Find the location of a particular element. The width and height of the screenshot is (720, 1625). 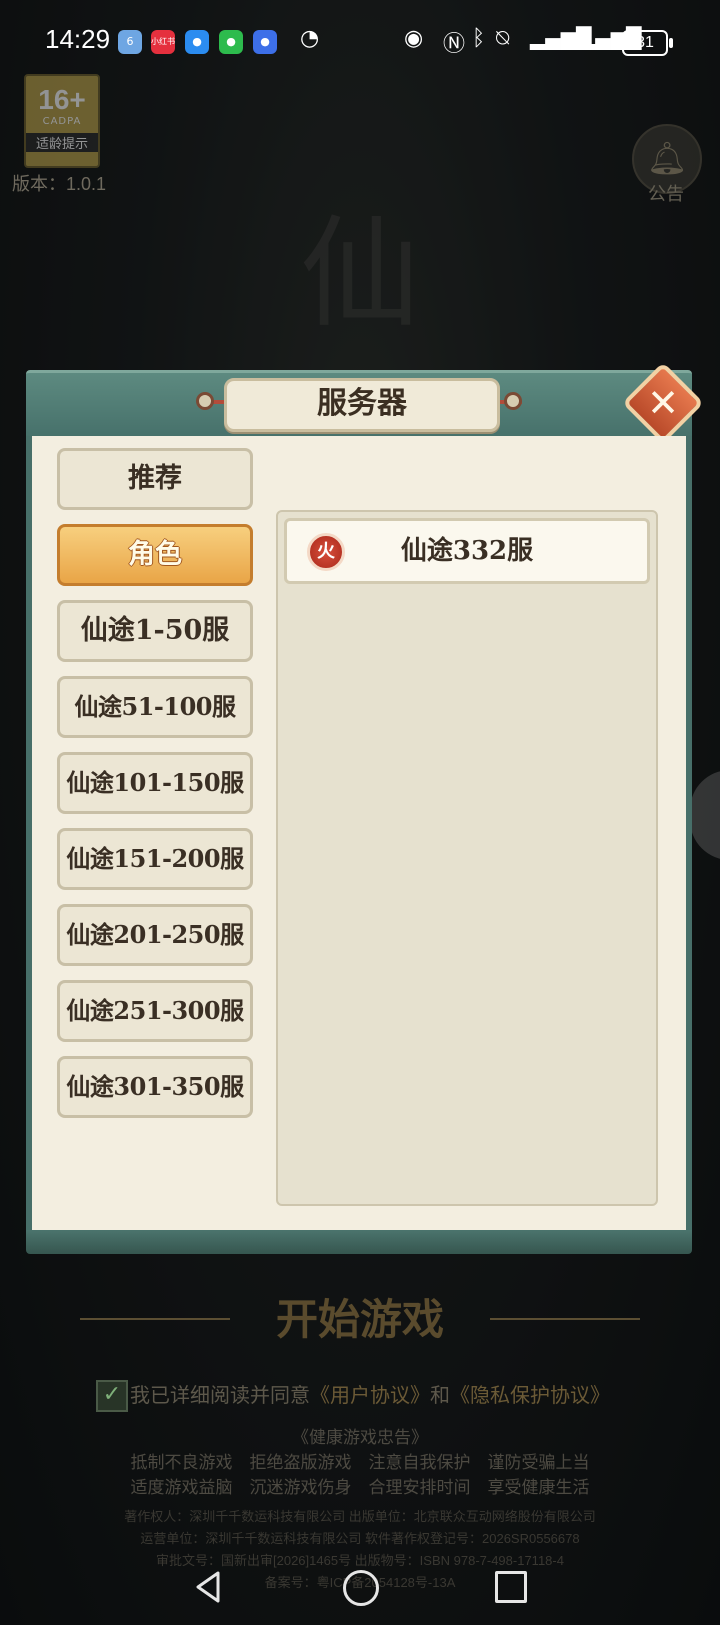

divider-left is located at coordinates (155, 1319).